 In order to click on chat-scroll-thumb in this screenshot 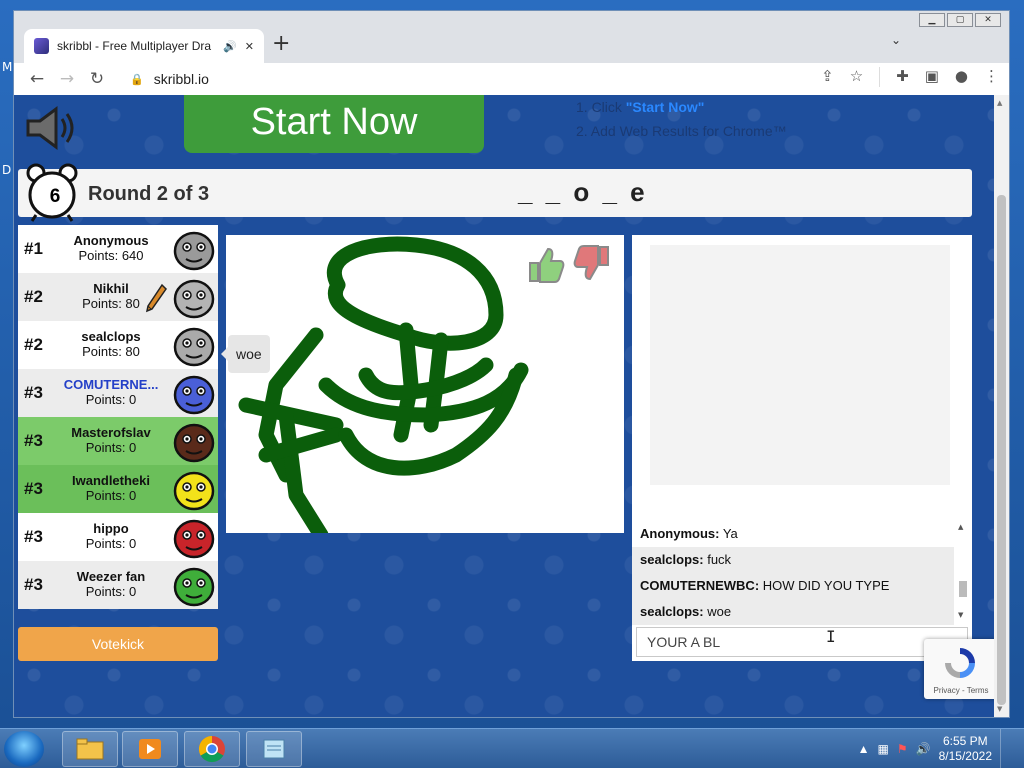, I will do `click(963, 589)`.